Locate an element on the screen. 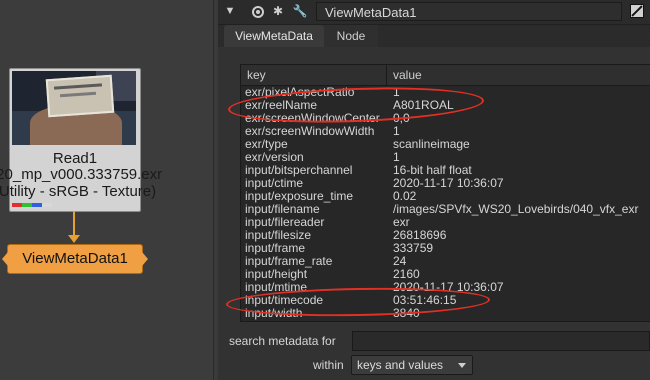 The image size is (650, 380). wrench-icon: 🔧 is located at coordinates (300, 11).